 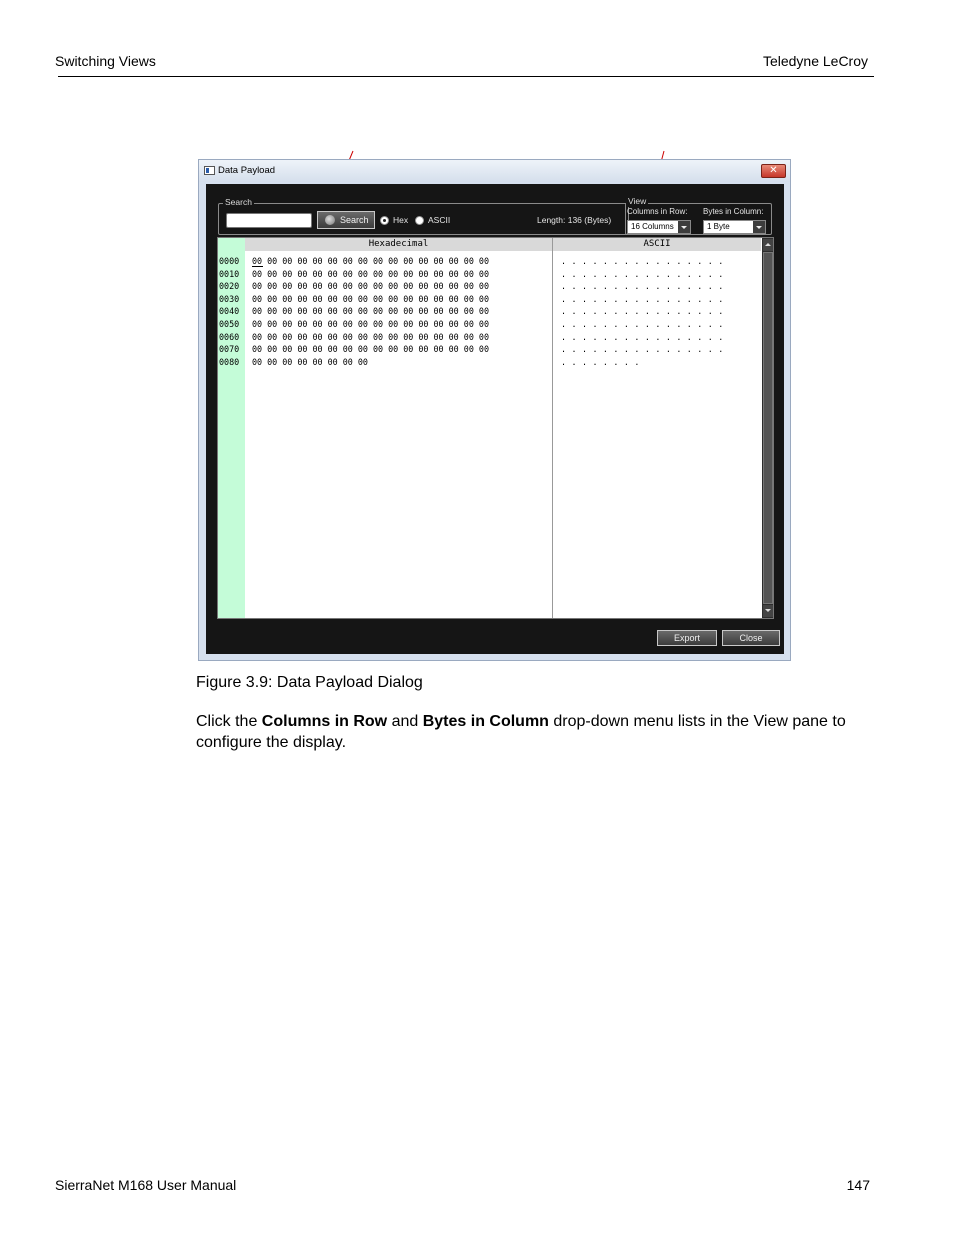 I want to click on scroll-down-icon, so click(x=768, y=611).